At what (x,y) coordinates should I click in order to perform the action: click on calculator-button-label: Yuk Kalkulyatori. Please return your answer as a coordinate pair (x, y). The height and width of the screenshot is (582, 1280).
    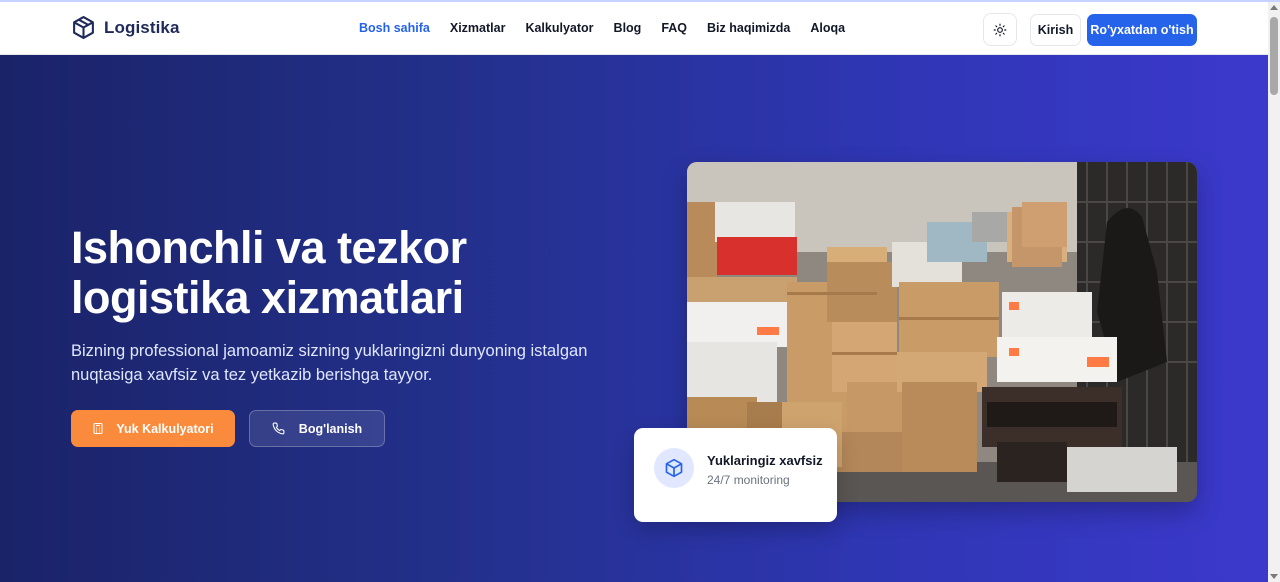
    Looking at the image, I should click on (165, 428).